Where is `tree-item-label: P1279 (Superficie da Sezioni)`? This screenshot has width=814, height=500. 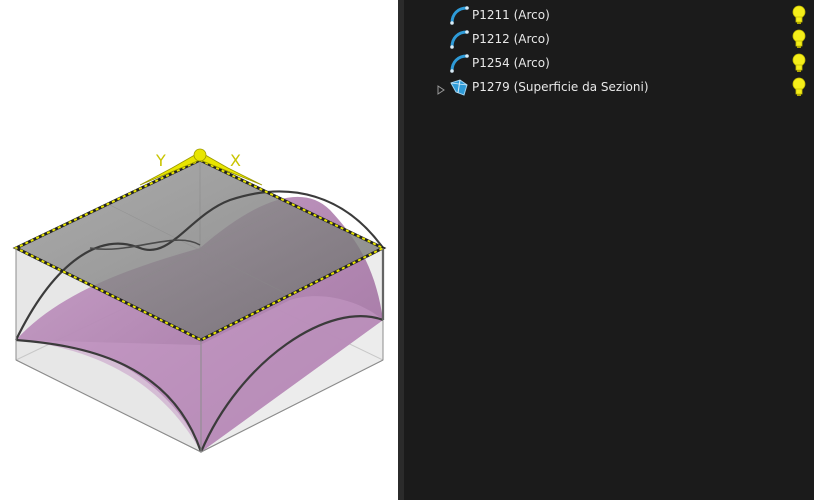
tree-item-label: P1279 (Superficie da Sezioni) is located at coordinates (560, 87).